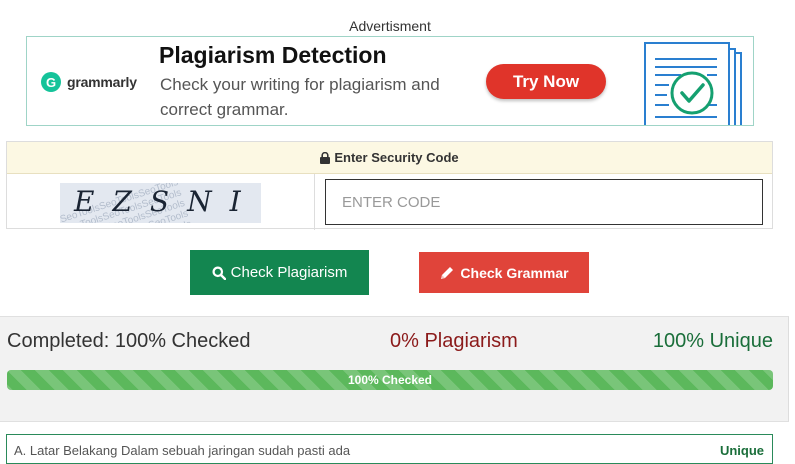 The image size is (795, 464). Describe the element at coordinates (102, 82) in the screenshot. I see `grammarly-brand-text: grammarly` at that location.